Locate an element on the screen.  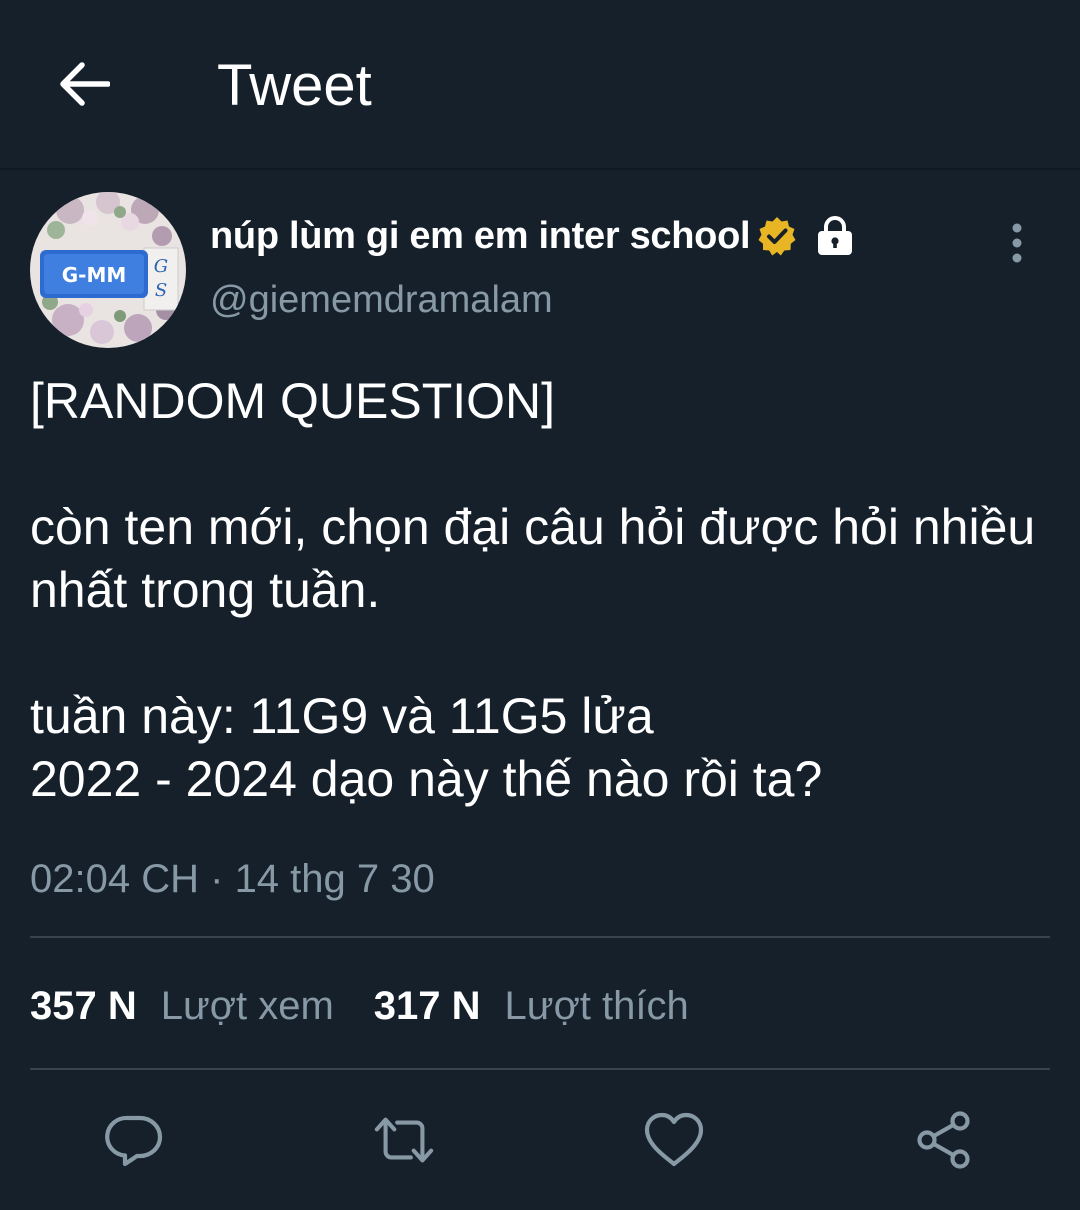
reply-button is located at coordinates (134, 1140).